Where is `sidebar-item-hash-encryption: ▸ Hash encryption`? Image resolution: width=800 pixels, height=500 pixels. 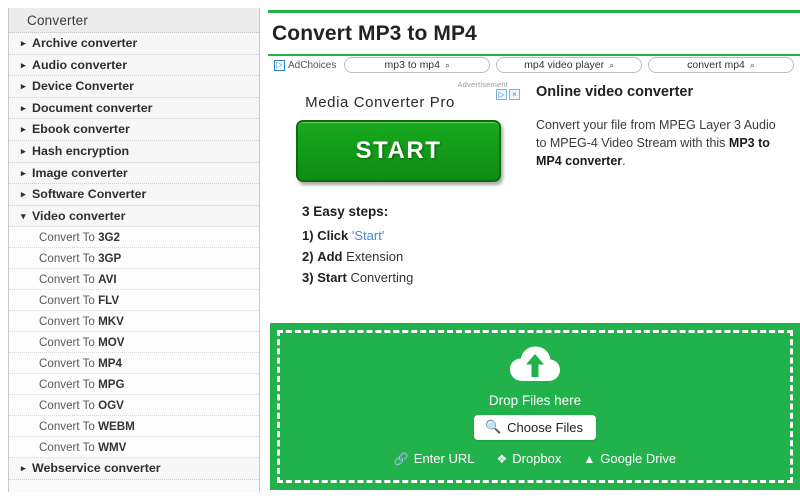
sidebar-item-hash-encryption: ▸ Hash encryption is located at coordinates (134, 151).